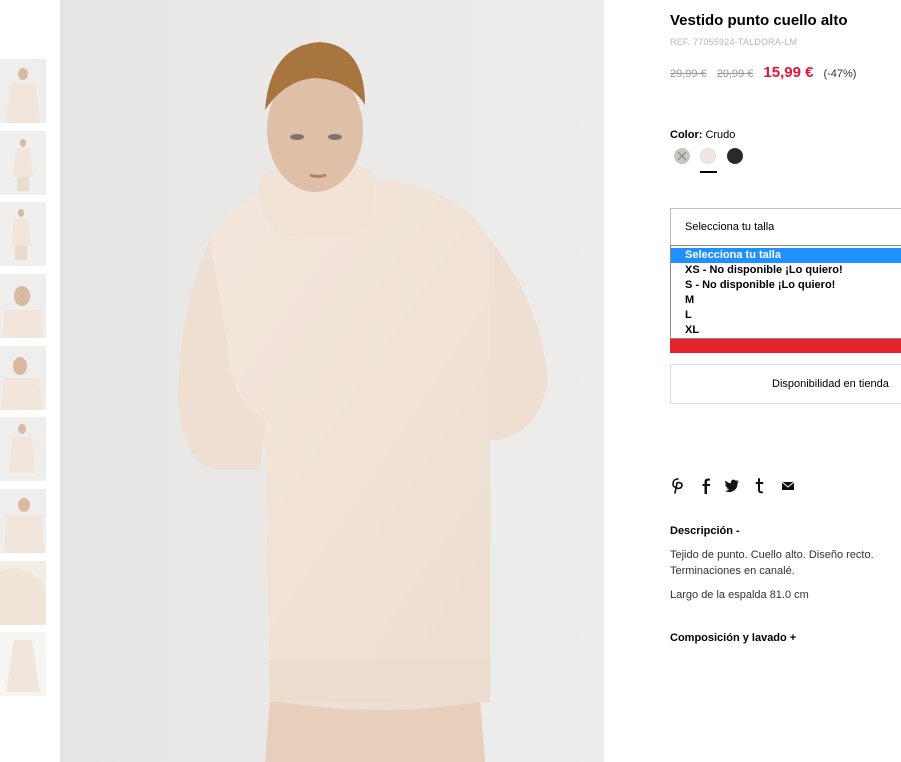  I want to click on store-availability-button: Disponibilidad en tienda, so click(785, 384).